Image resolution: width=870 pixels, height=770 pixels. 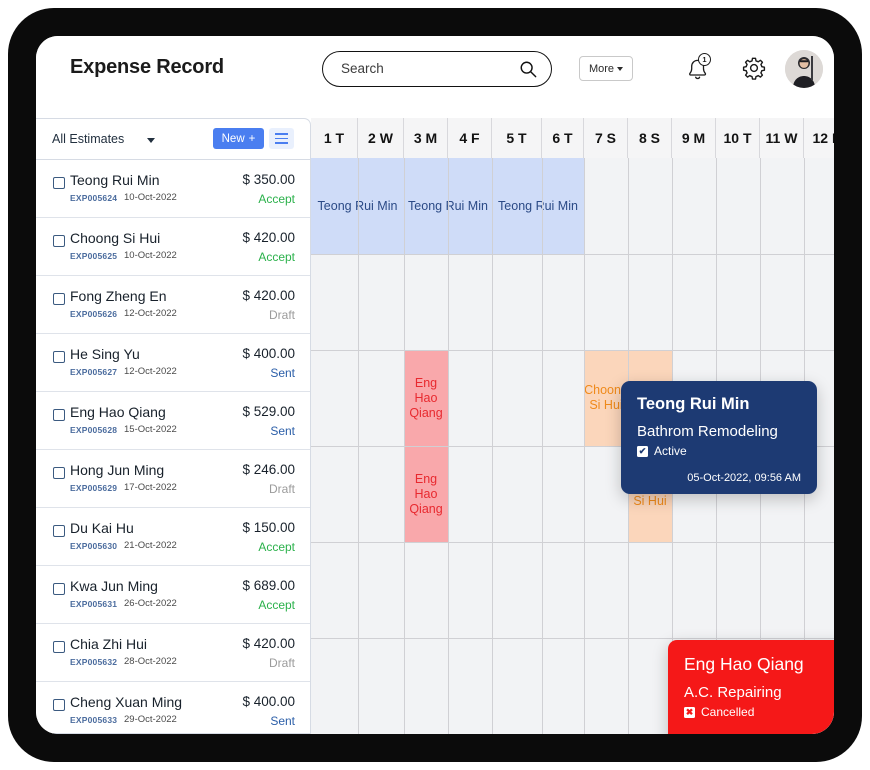 What do you see at coordinates (94, 720) in the screenshot?
I see `estimate-code: EXP005633` at bounding box center [94, 720].